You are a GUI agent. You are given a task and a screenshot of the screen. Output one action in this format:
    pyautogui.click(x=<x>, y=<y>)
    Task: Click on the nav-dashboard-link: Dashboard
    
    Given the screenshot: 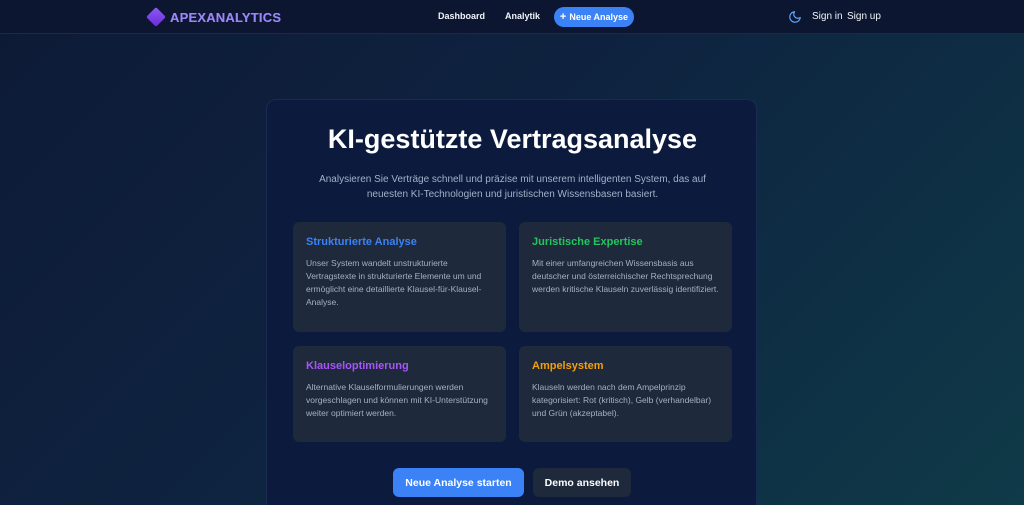 What is the action you would take?
    pyautogui.click(x=461, y=16)
    